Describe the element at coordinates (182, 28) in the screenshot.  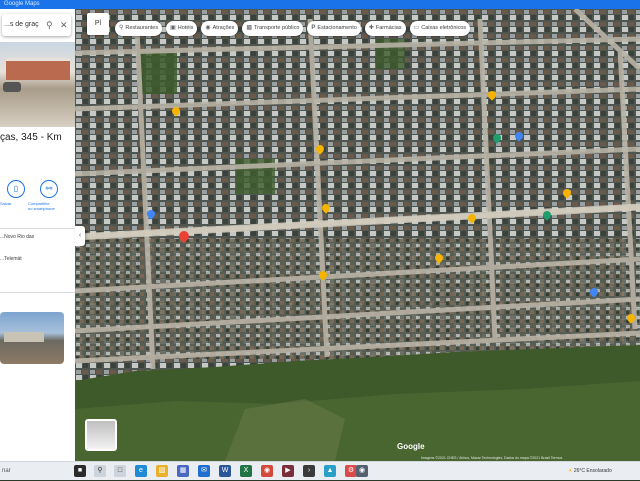
I see `chip-hotels: ▣ Hotéis` at that location.